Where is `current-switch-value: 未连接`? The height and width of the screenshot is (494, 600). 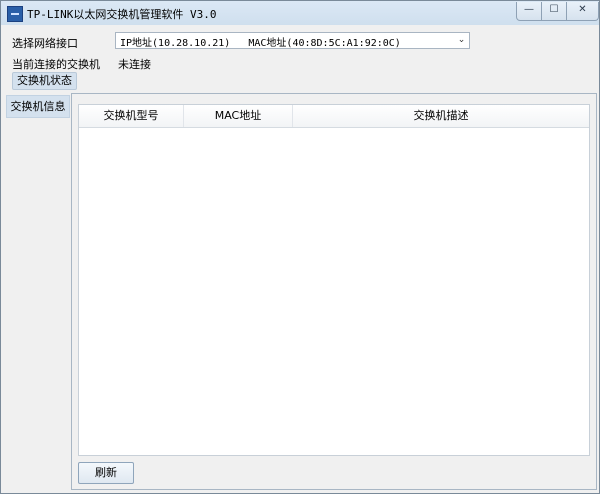
current-switch-value: 未连接 is located at coordinates (134, 64).